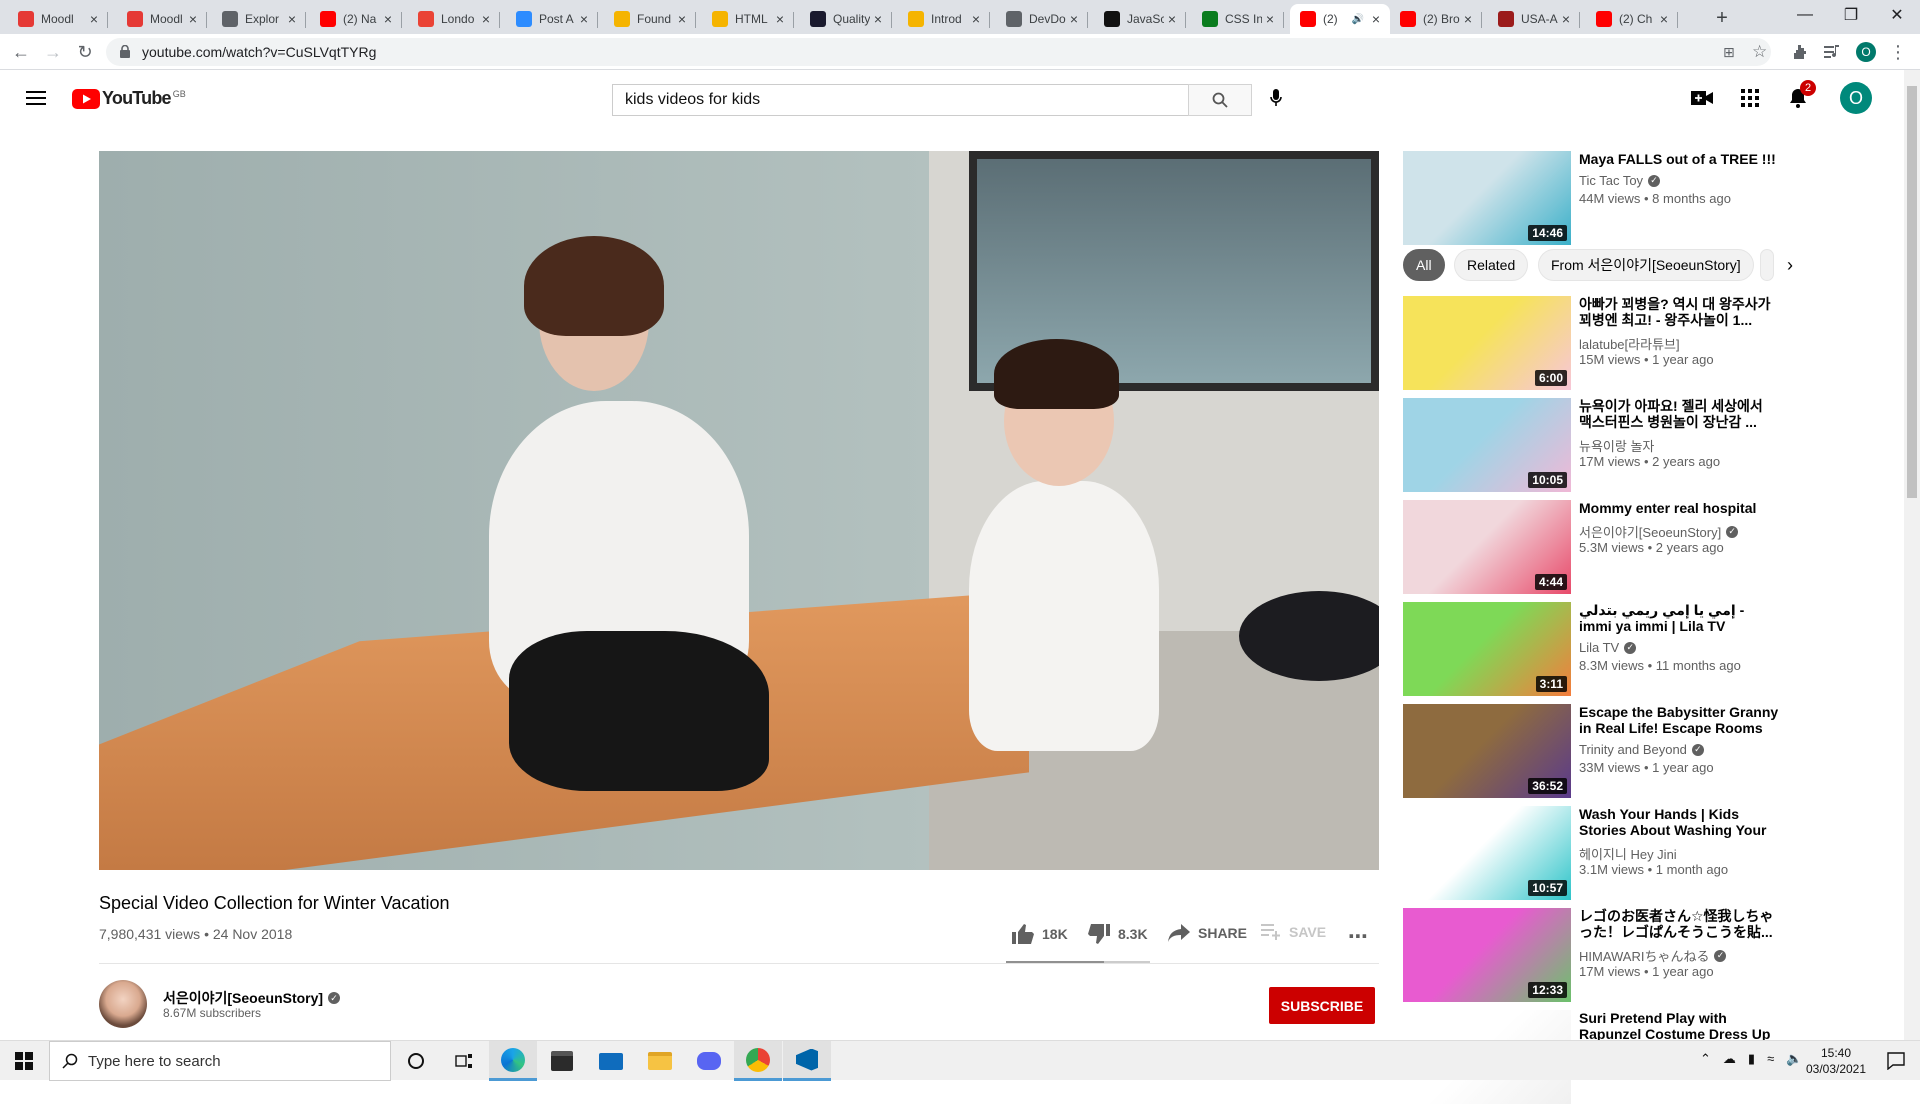 This screenshot has width=1920, height=1104. What do you see at coordinates (356, 19) in the screenshot?
I see `browser-tab: (2) Na ×` at bounding box center [356, 19].